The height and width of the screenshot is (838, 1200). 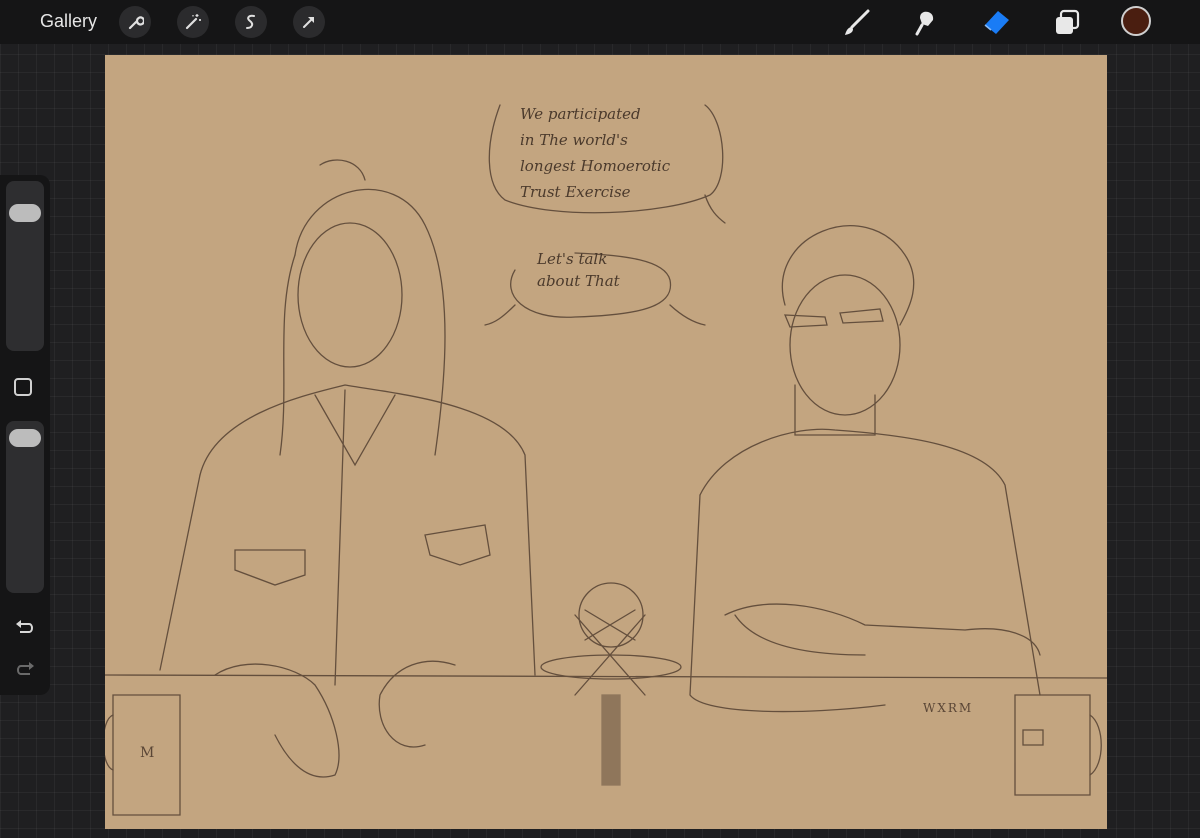 What do you see at coordinates (611, 740) in the screenshot?
I see `microphone-stand` at bounding box center [611, 740].